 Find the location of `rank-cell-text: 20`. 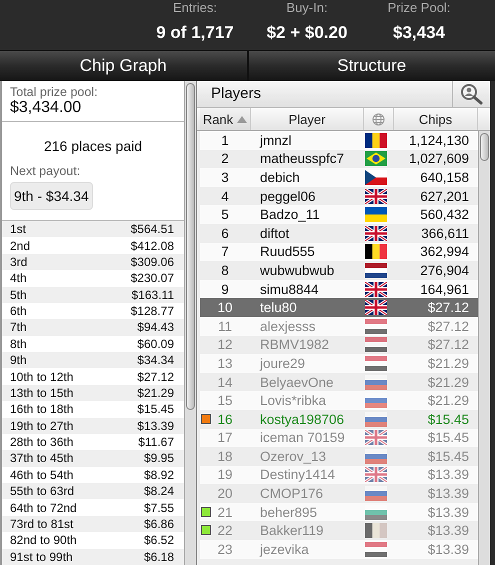

rank-cell-text: 20 is located at coordinates (225, 494).